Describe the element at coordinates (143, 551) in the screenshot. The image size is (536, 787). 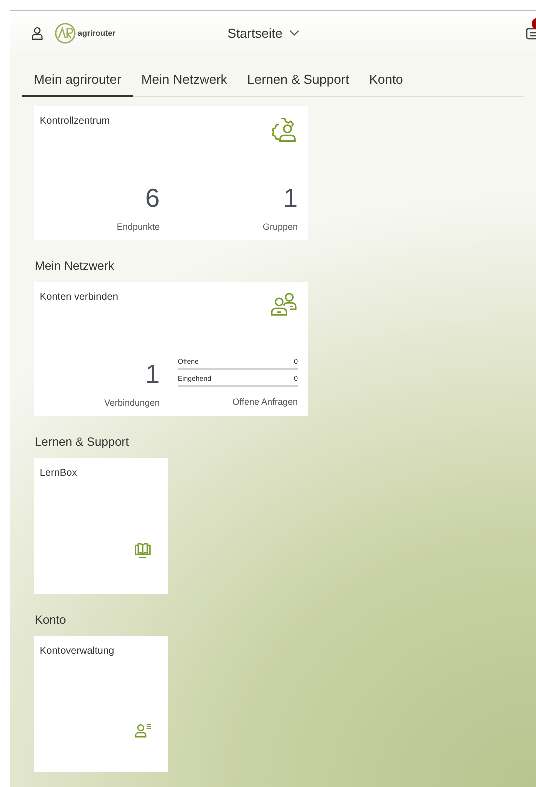
I see `book-monitor-icon` at that location.